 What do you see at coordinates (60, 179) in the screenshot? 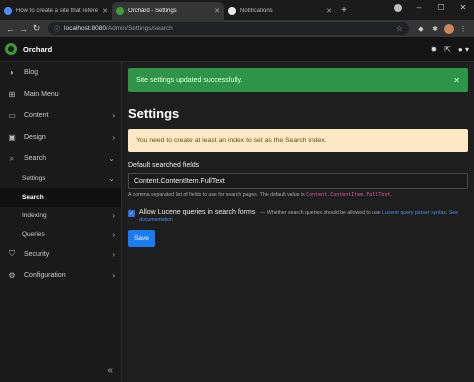
I see `sidebar-item-settings: Settings ⌄` at bounding box center [60, 179].